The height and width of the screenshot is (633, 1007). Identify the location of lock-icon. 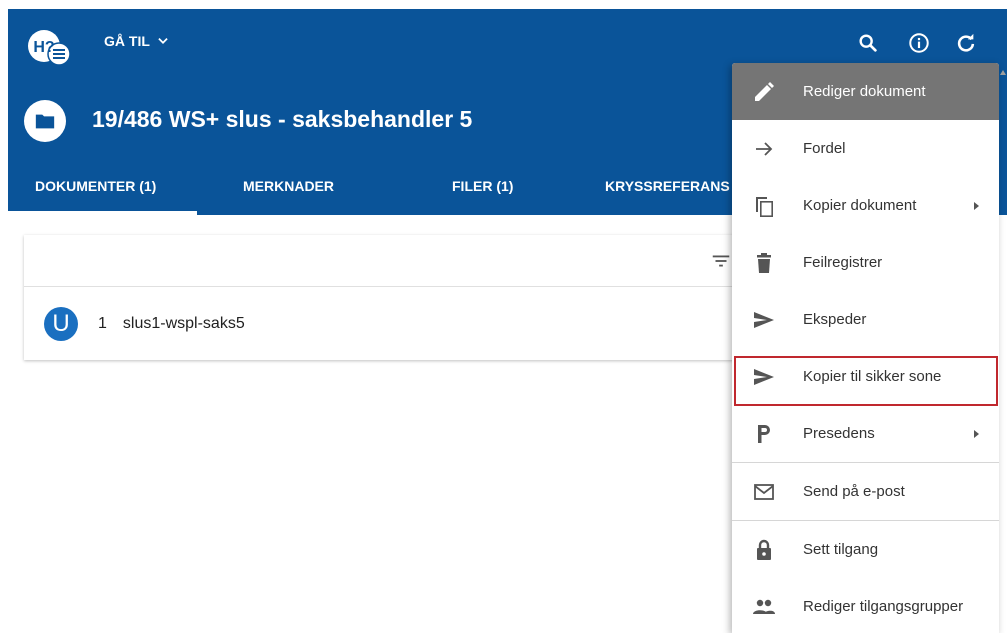
(764, 549).